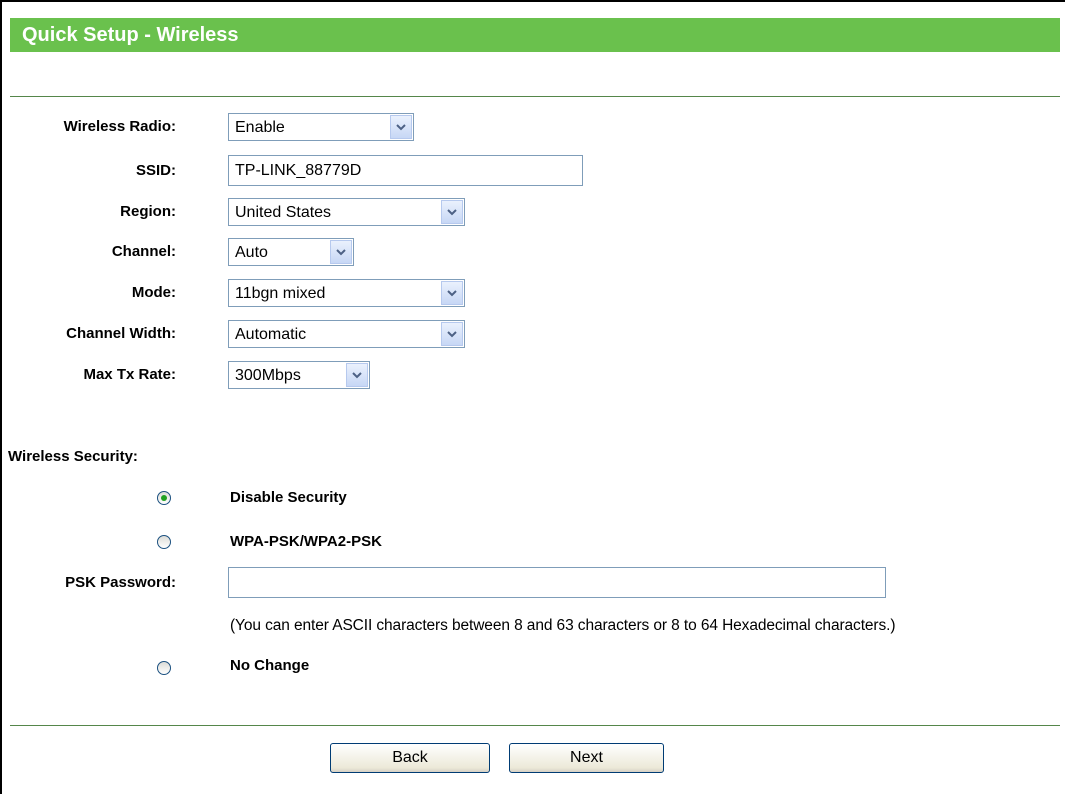  What do you see at coordinates (280, 293) in the screenshot?
I see `mode-value: 11bgn mixed` at bounding box center [280, 293].